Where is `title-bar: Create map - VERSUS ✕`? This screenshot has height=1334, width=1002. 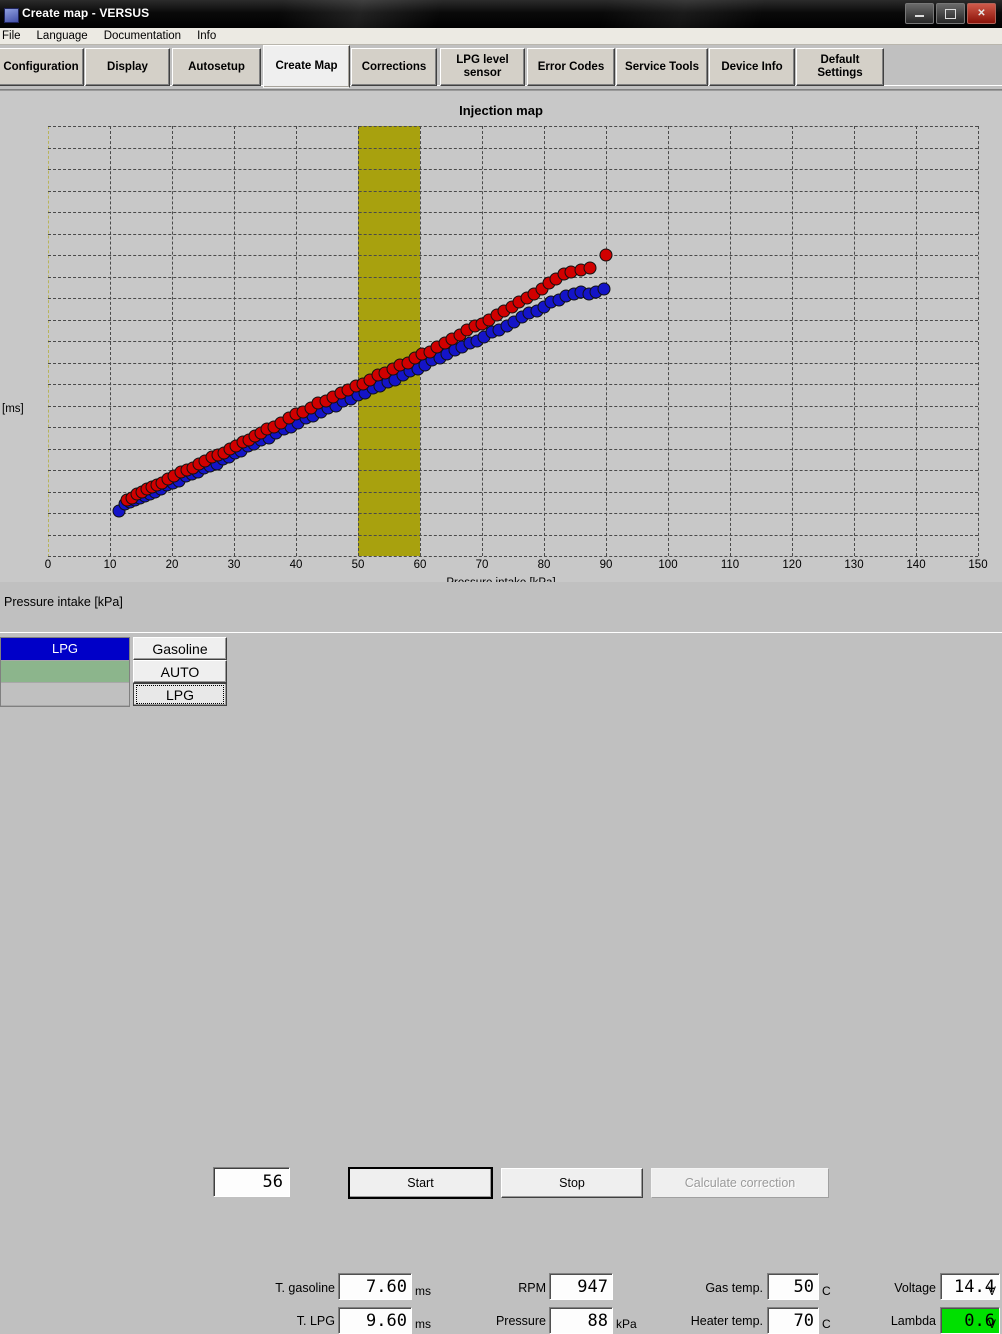
title-bar: Create map - VERSUS ✕ is located at coordinates (501, 14).